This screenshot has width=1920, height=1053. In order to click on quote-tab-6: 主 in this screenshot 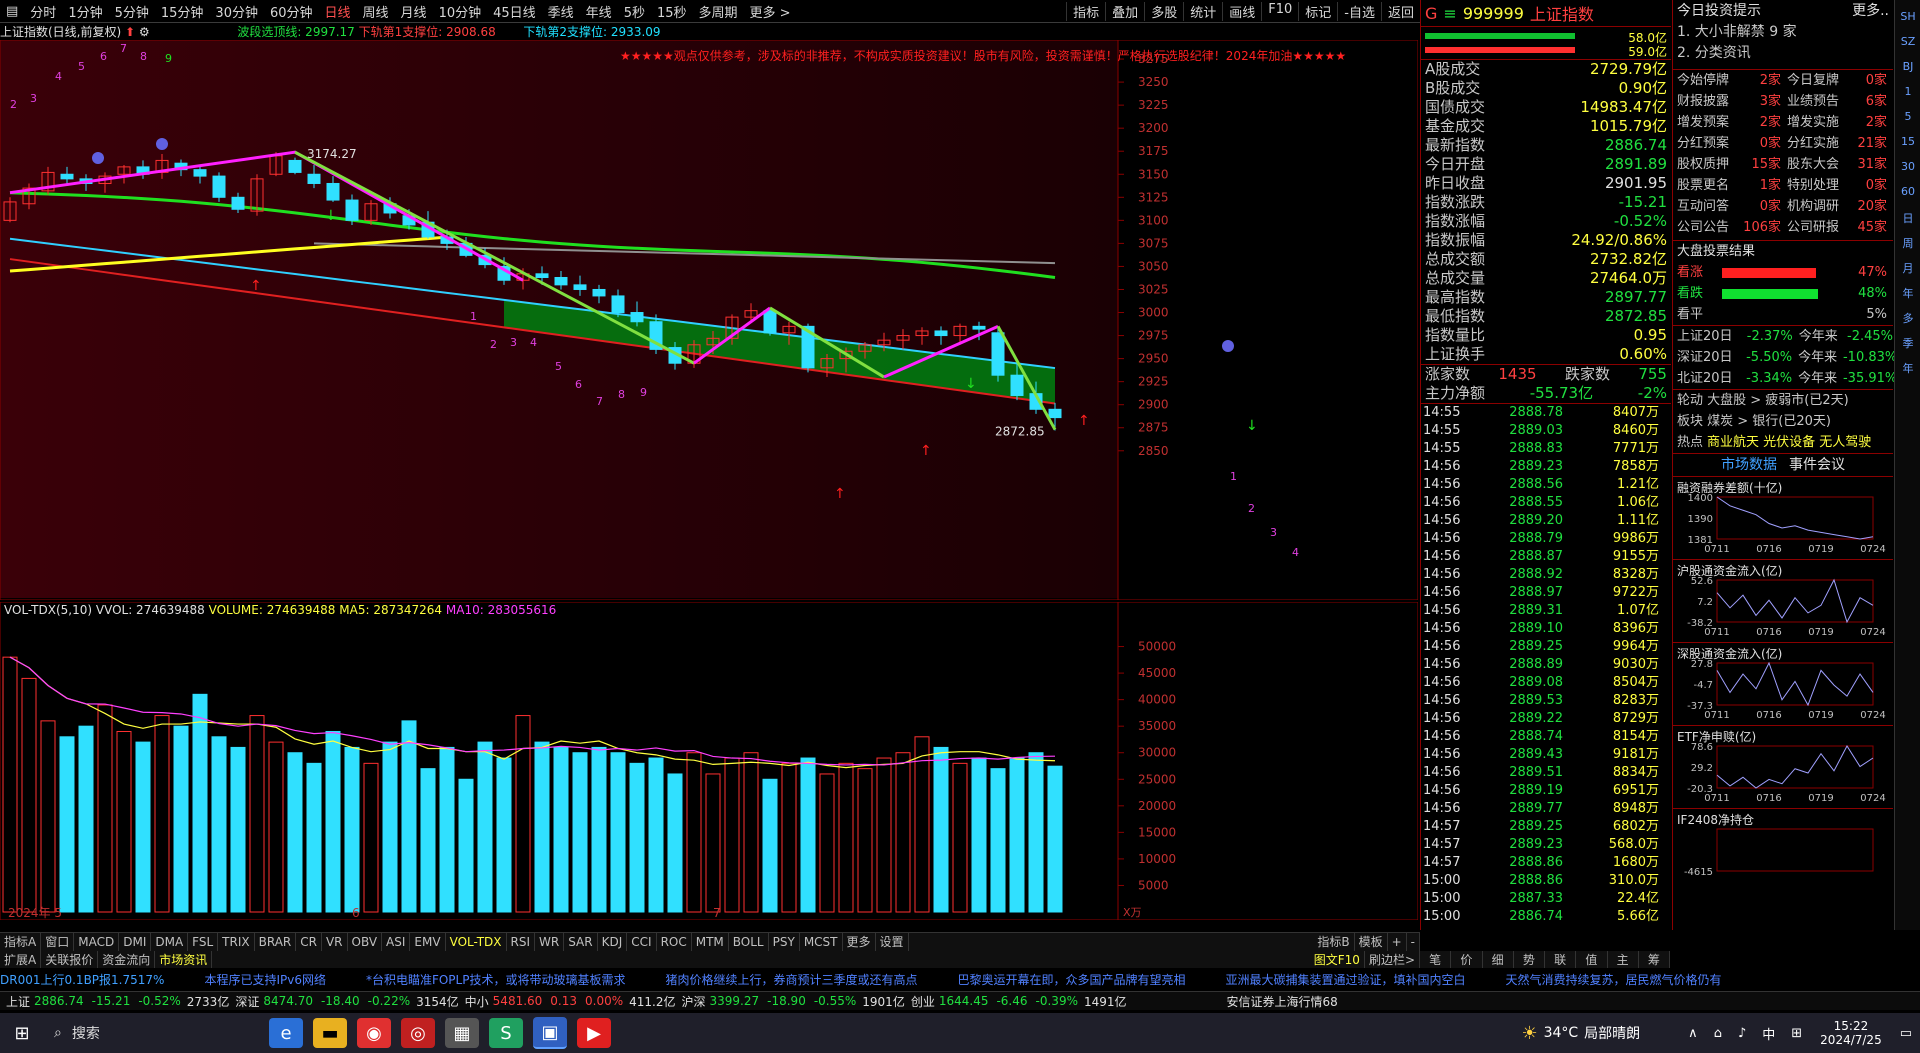, I will do `click(1623, 959)`.